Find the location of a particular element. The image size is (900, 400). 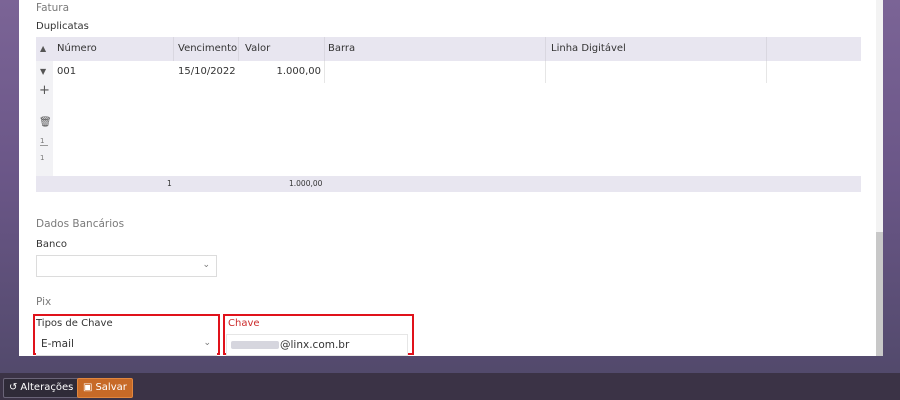

col-numero-label: Número is located at coordinates (77, 48).